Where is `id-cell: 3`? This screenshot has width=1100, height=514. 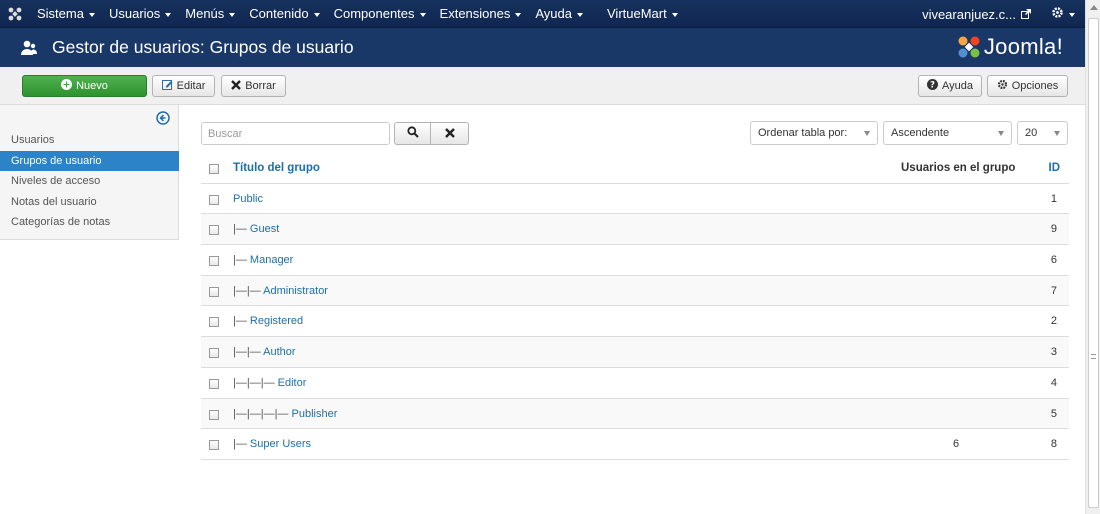 id-cell: 3 is located at coordinates (1053, 352).